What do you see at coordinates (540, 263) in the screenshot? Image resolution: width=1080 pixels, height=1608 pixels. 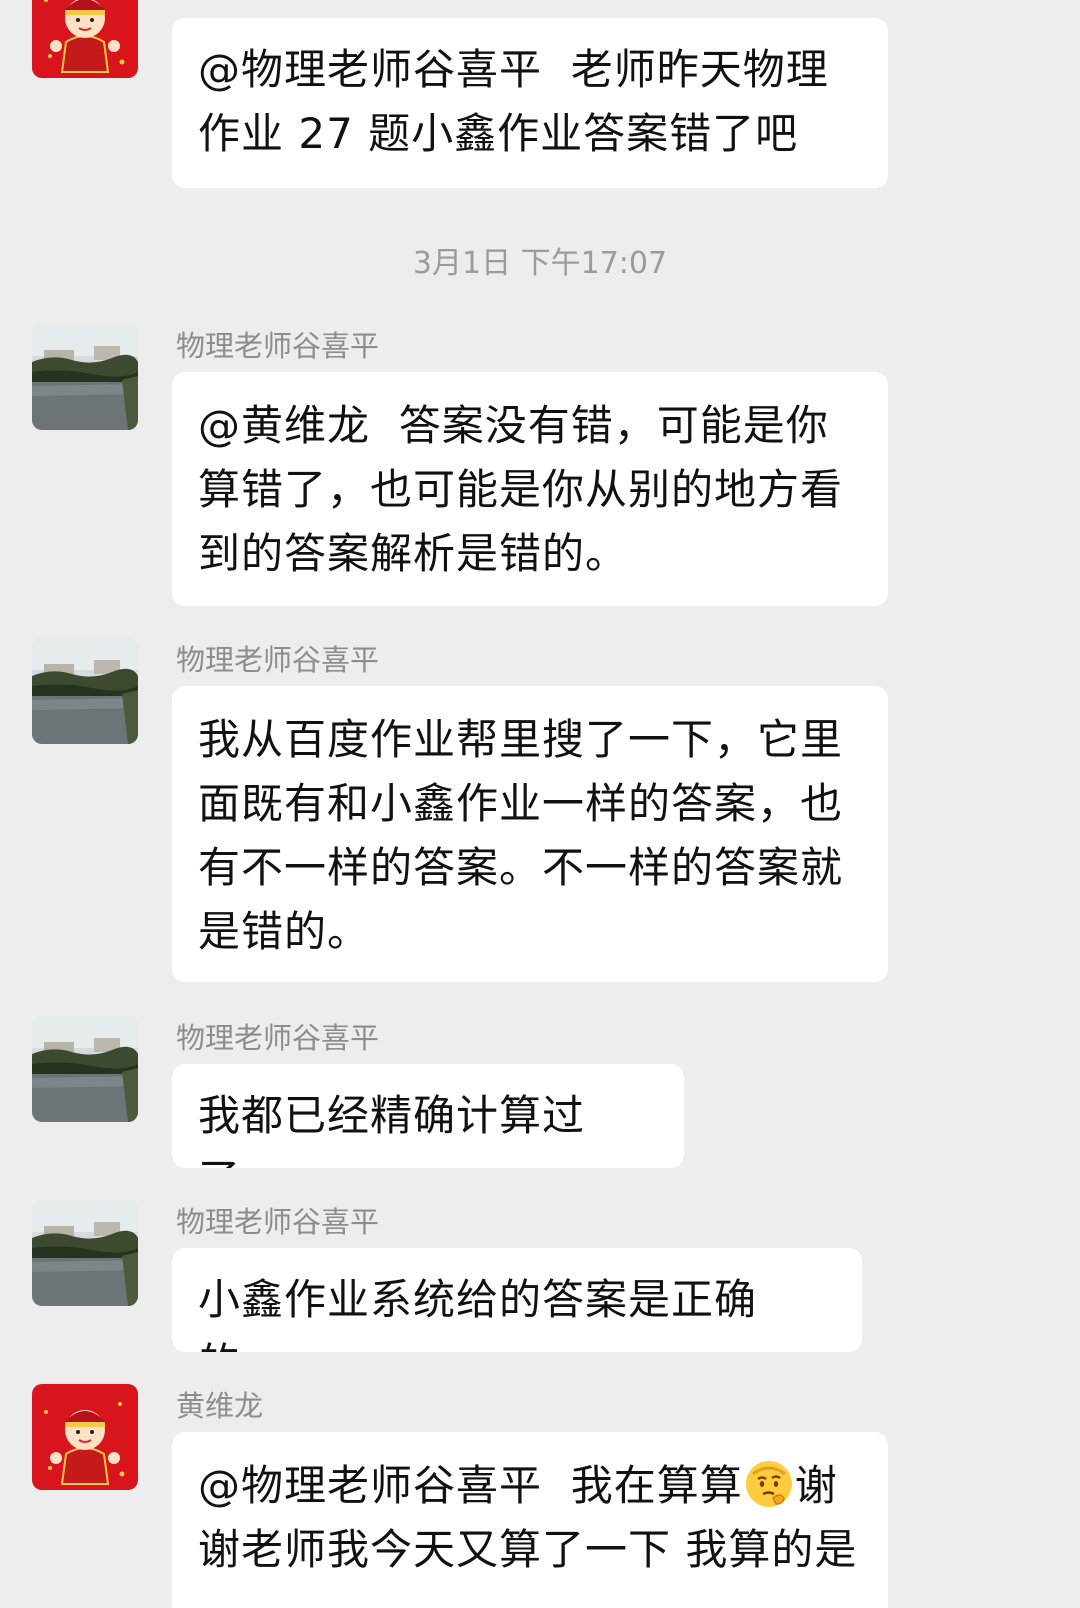 I see `chat-timestamp: 3月1日 下午17:07` at bounding box center [540, 263].